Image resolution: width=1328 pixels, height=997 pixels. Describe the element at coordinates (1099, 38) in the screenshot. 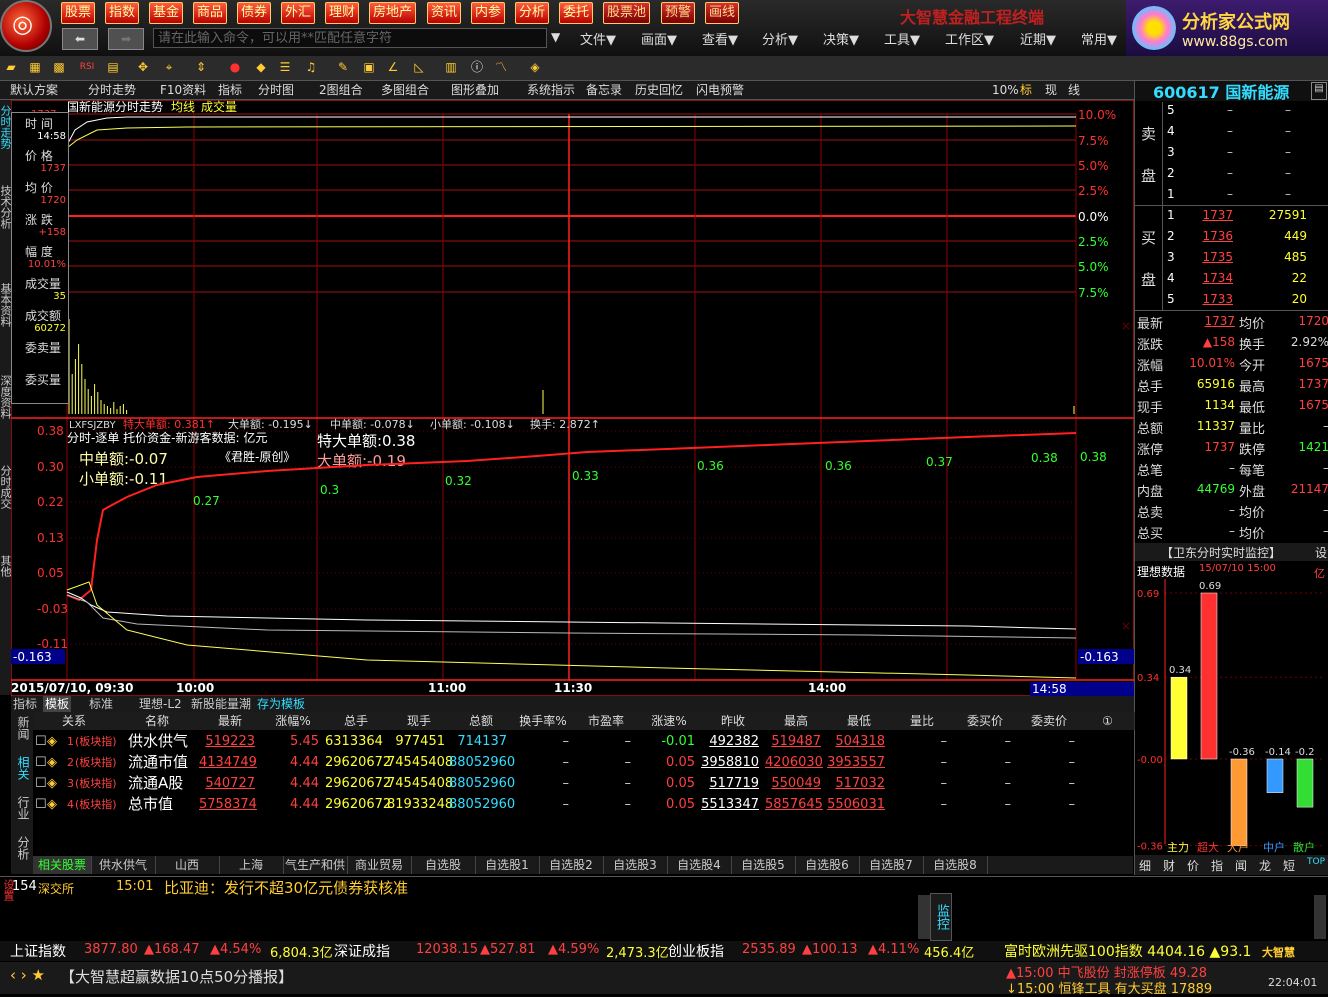

I see `main-menu-8: 常用▼` at that location.